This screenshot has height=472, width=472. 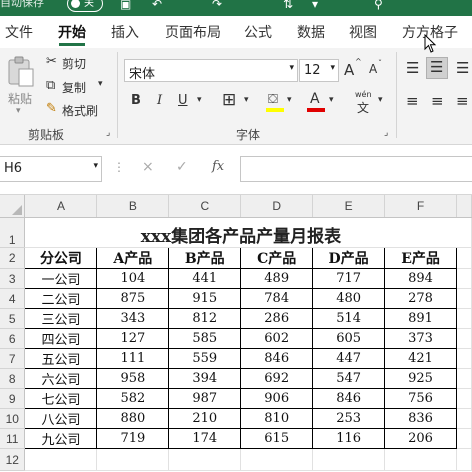 I want to click on shrink-font-button: A, so click(x=373, y=69).